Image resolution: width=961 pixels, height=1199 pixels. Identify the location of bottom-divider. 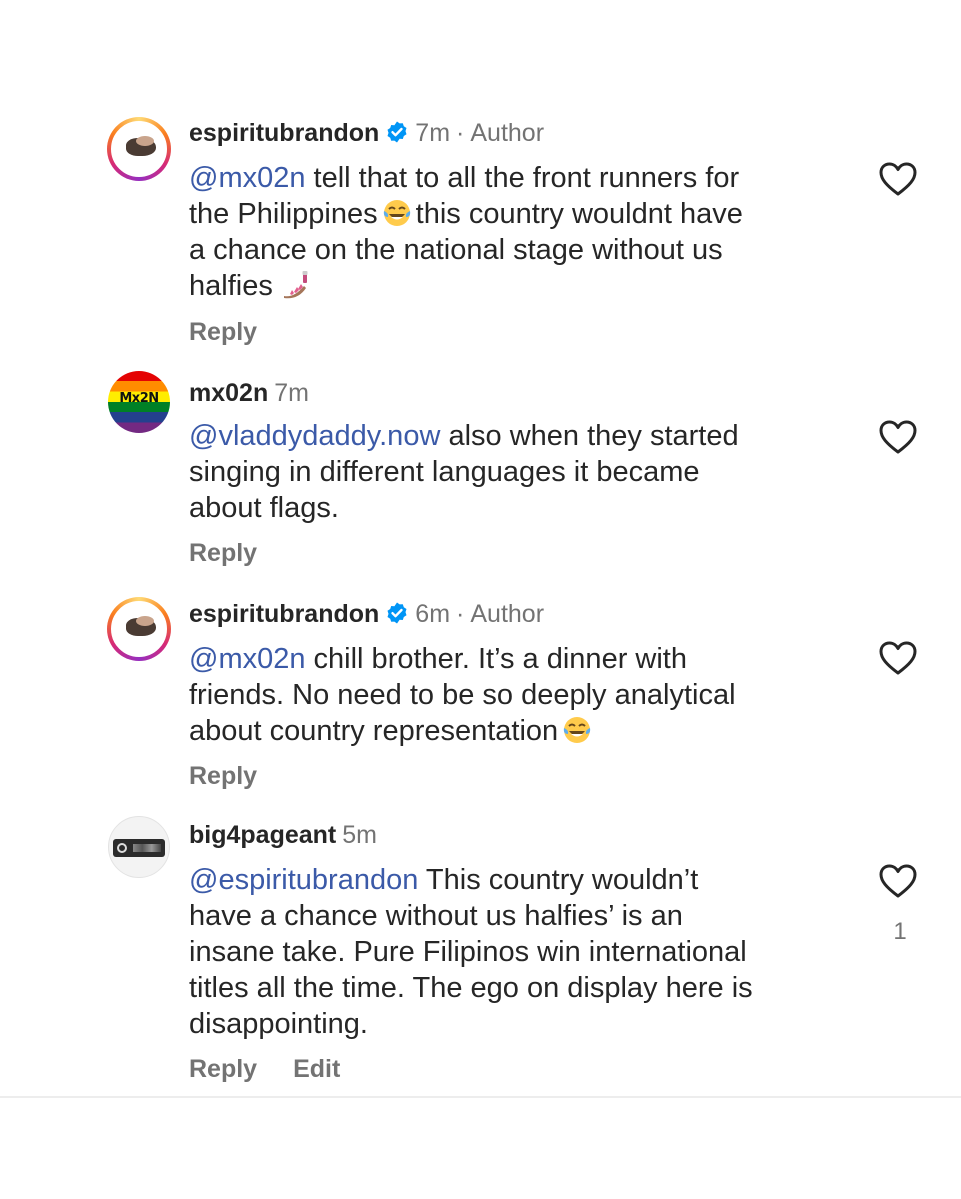
(480, 1097).